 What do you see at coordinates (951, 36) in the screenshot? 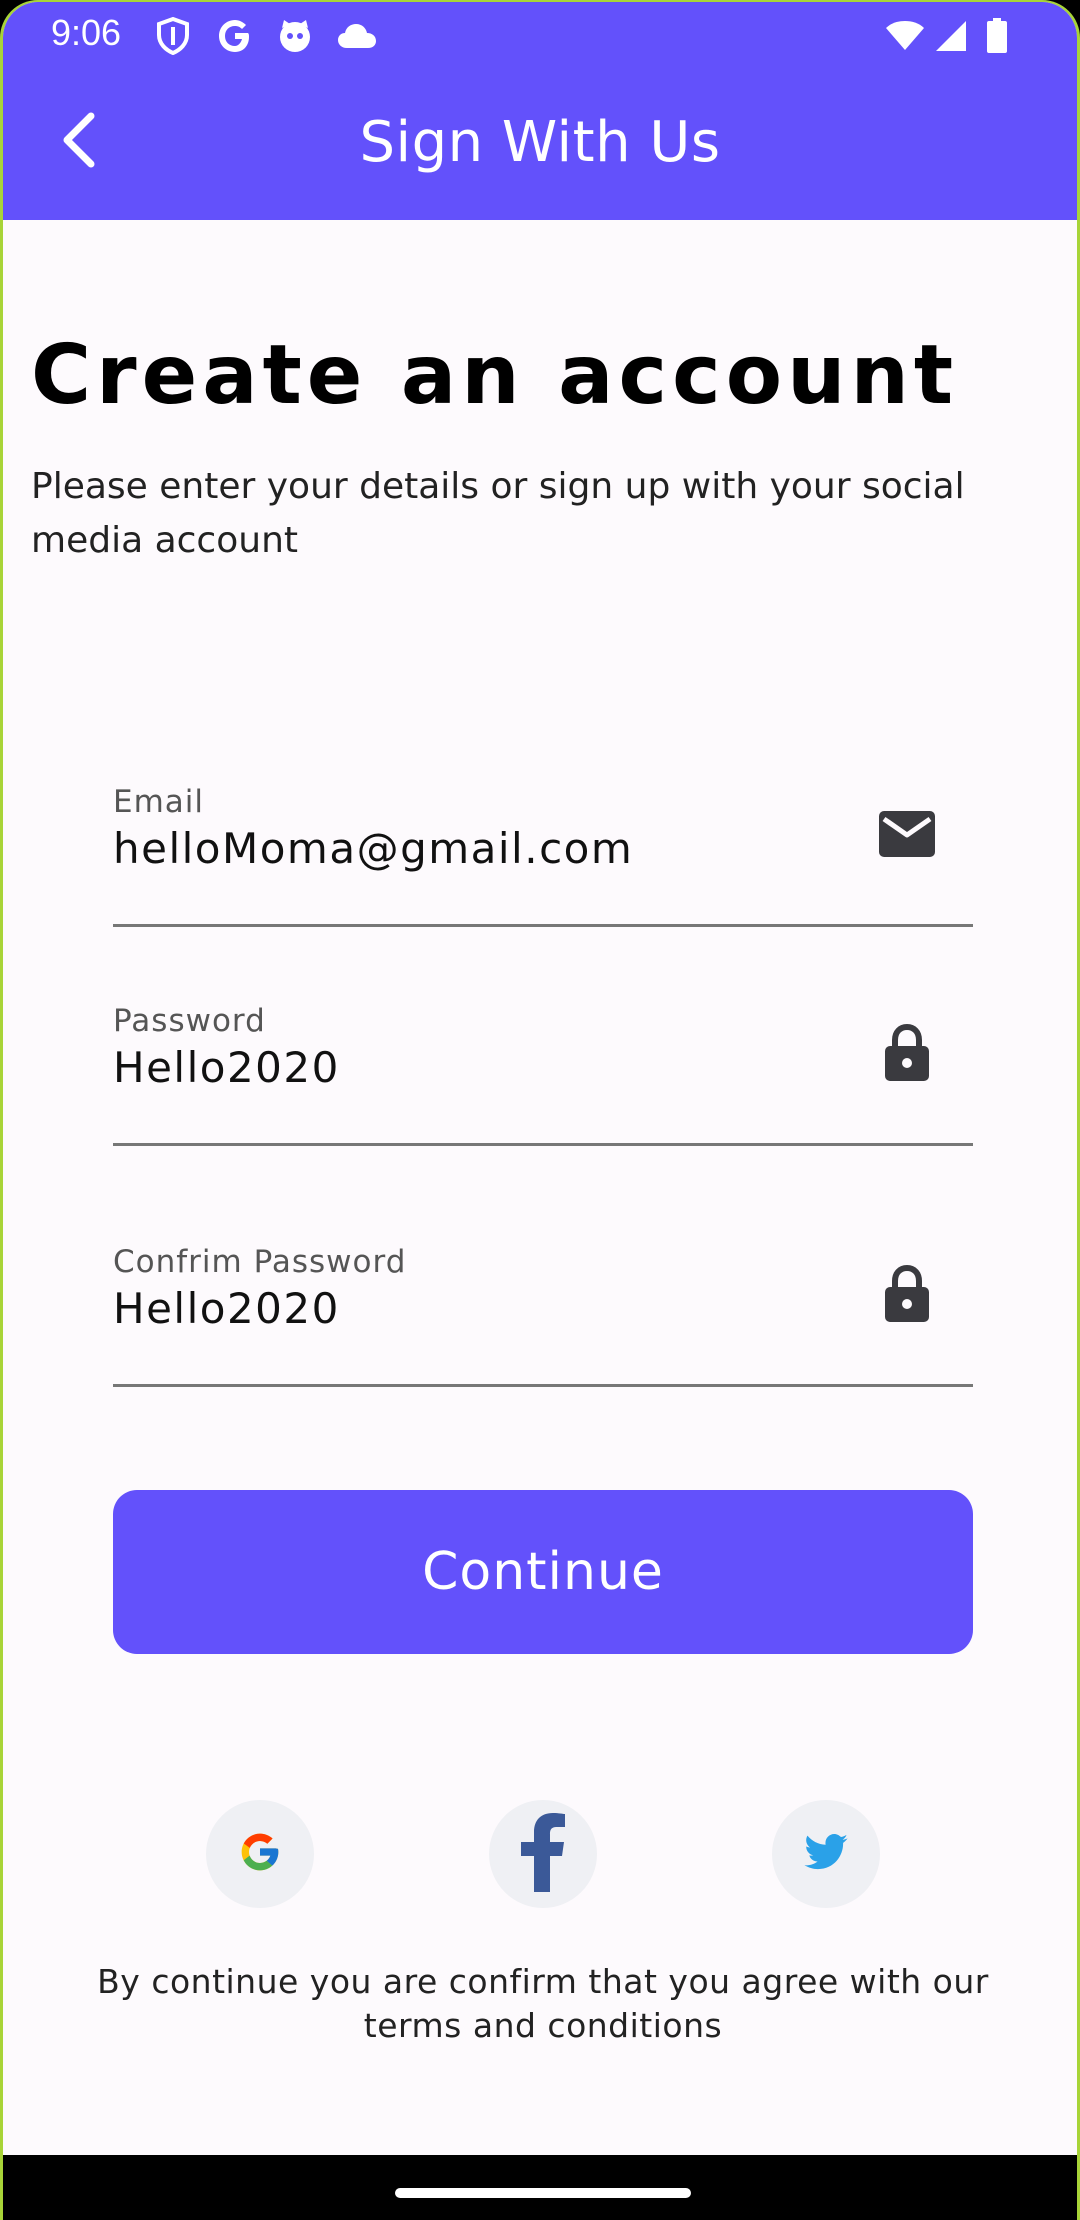
I see `signal-icon` at bounding box center [951, 36].